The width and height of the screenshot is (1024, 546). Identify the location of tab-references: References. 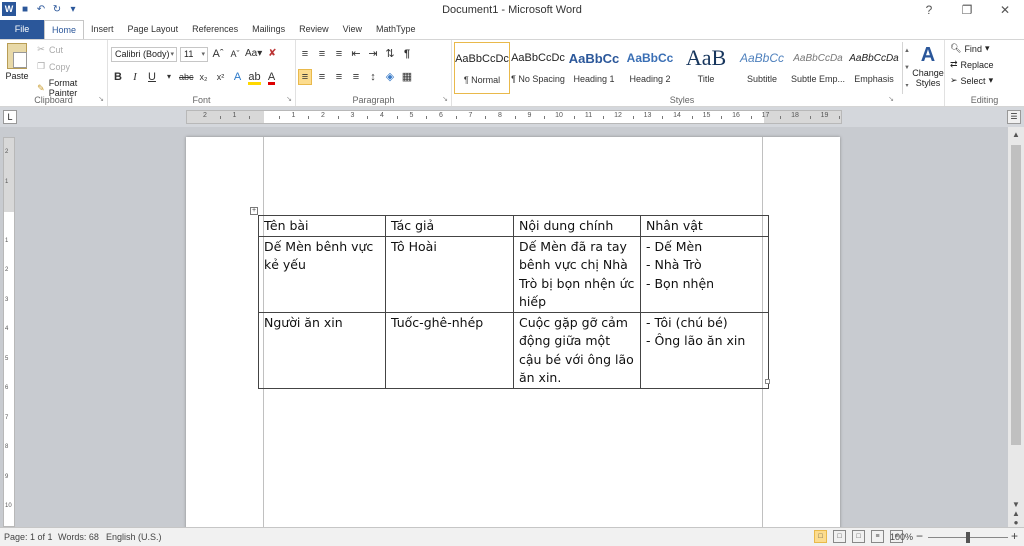
(215, 29).